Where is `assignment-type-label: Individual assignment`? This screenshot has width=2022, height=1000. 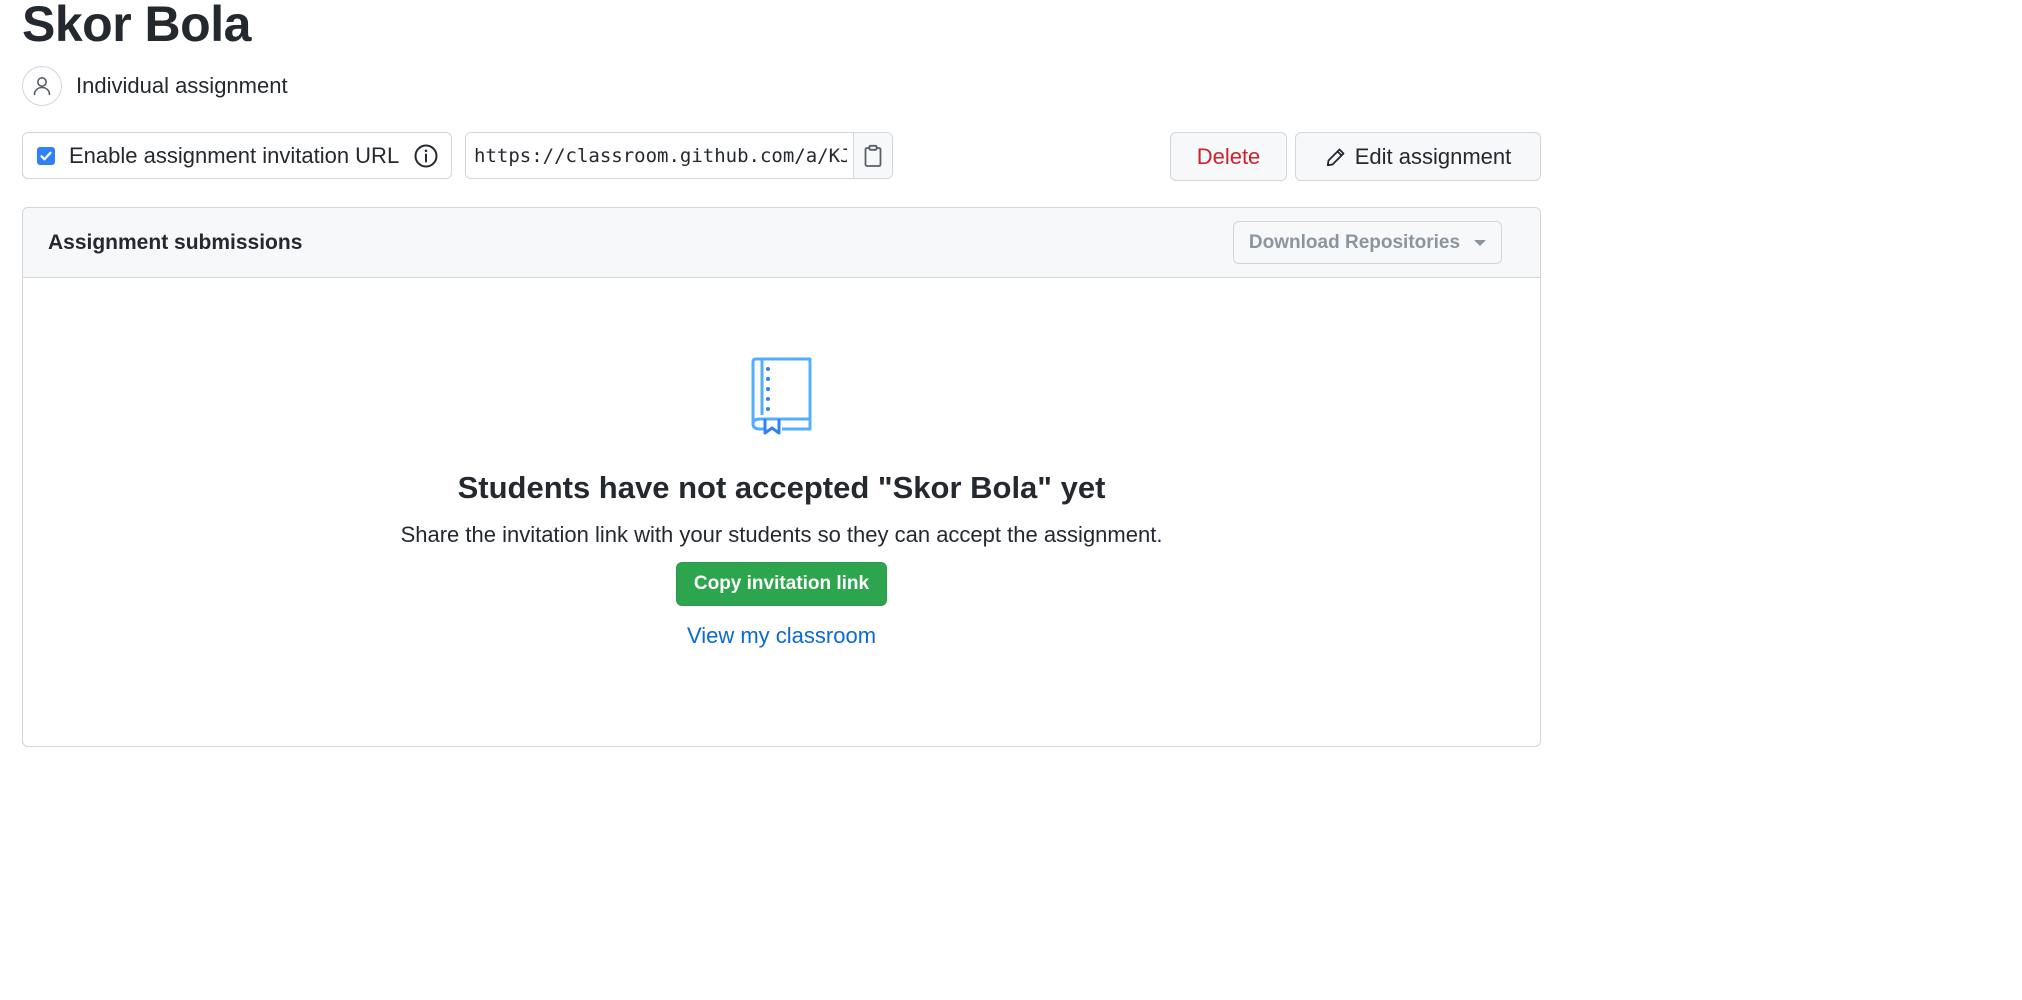 assignment-type-label: Individual assignment is located at coordinates (182, 85).